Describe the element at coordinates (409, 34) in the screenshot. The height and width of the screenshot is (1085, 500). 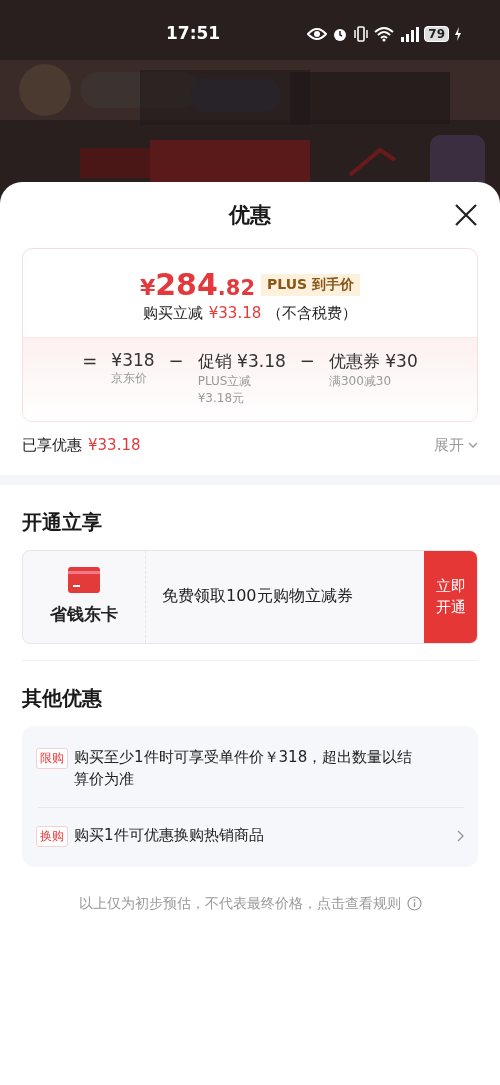
I see `signal-icon` at that location.